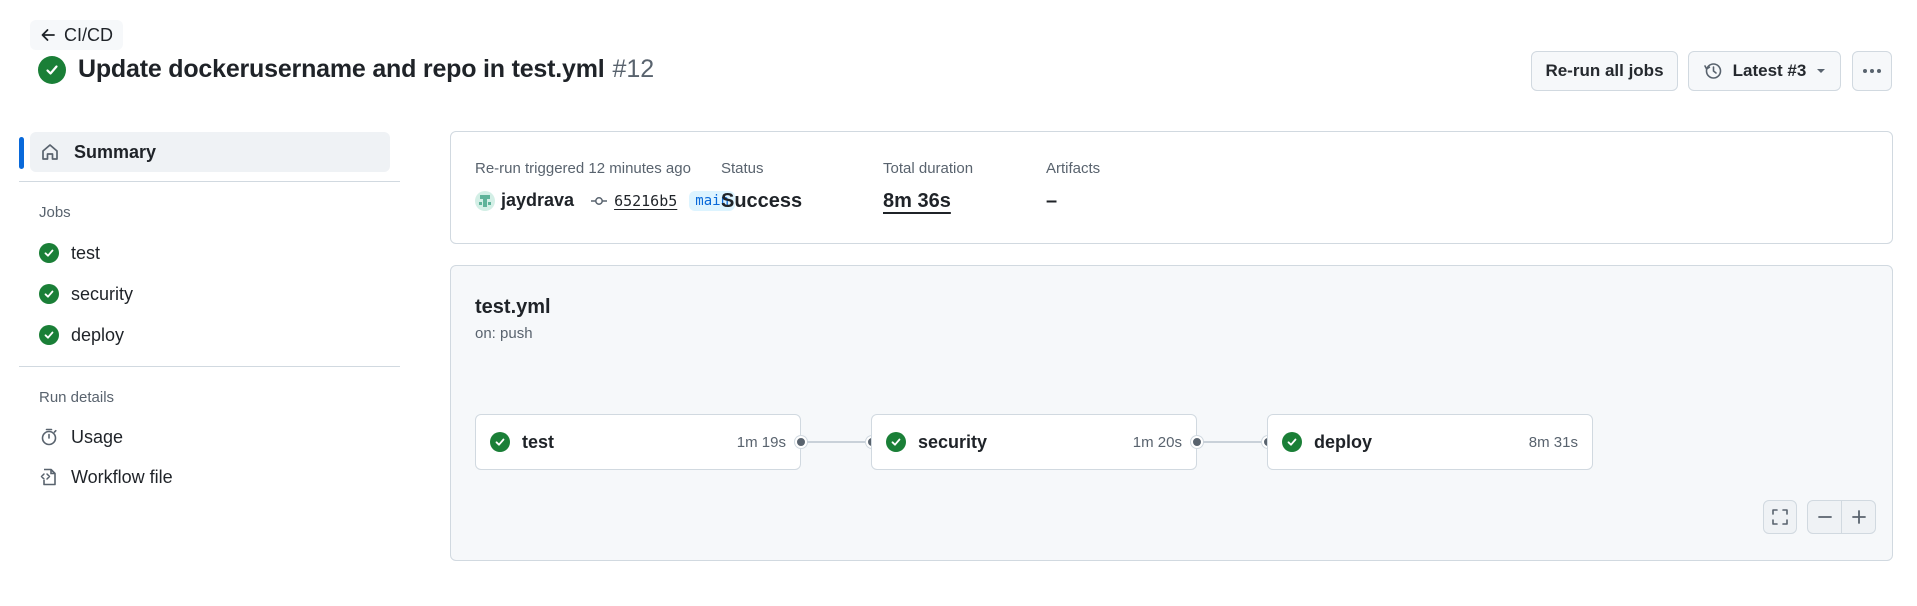 This screenshot has width=1917, height=606. I want to click on trigger-actor-row: jaydrava 65216b5 main, so click(605, 200).